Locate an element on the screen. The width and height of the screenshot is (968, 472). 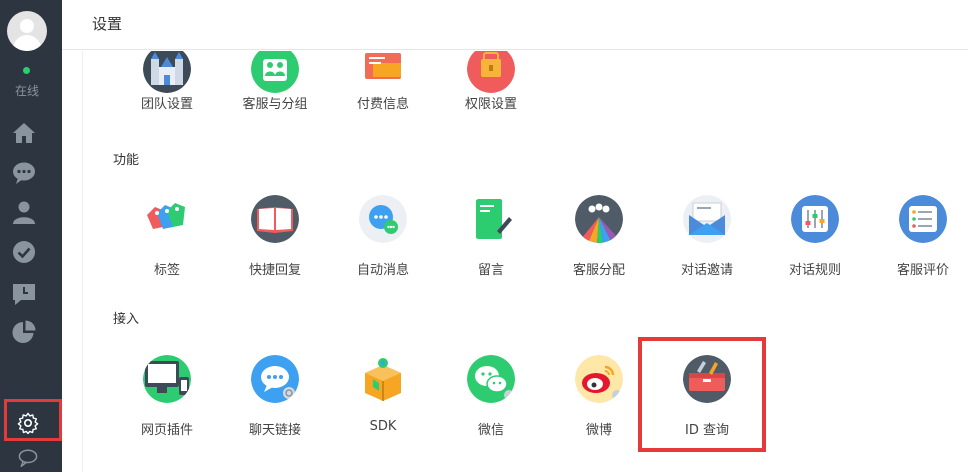
monitor-phone-icon is located at coordinates (167, 379).